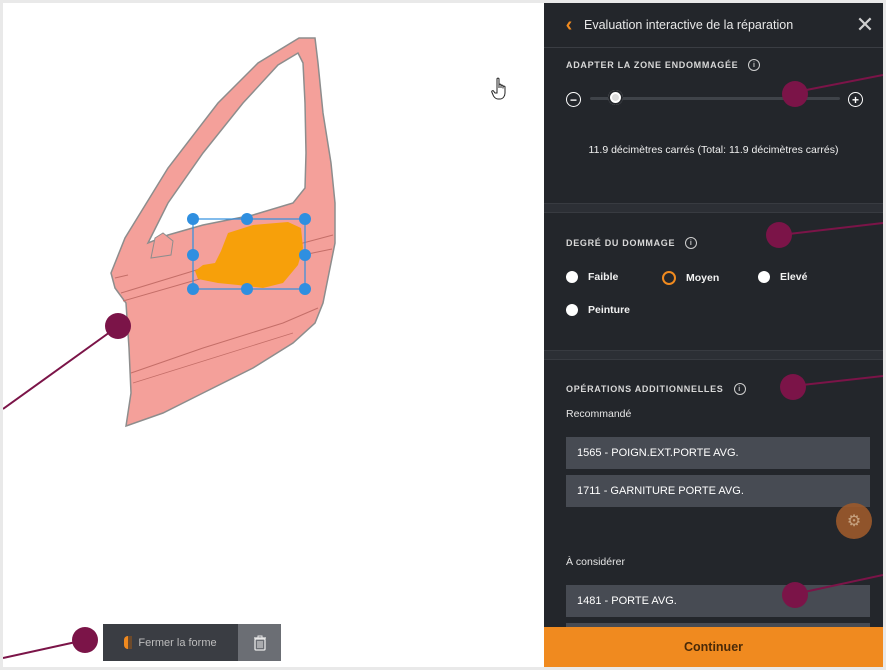 Image resolution: width=886 pixels, height=670 pixels. I want to click on damage-option-faible: Faible, so click(592, 277).